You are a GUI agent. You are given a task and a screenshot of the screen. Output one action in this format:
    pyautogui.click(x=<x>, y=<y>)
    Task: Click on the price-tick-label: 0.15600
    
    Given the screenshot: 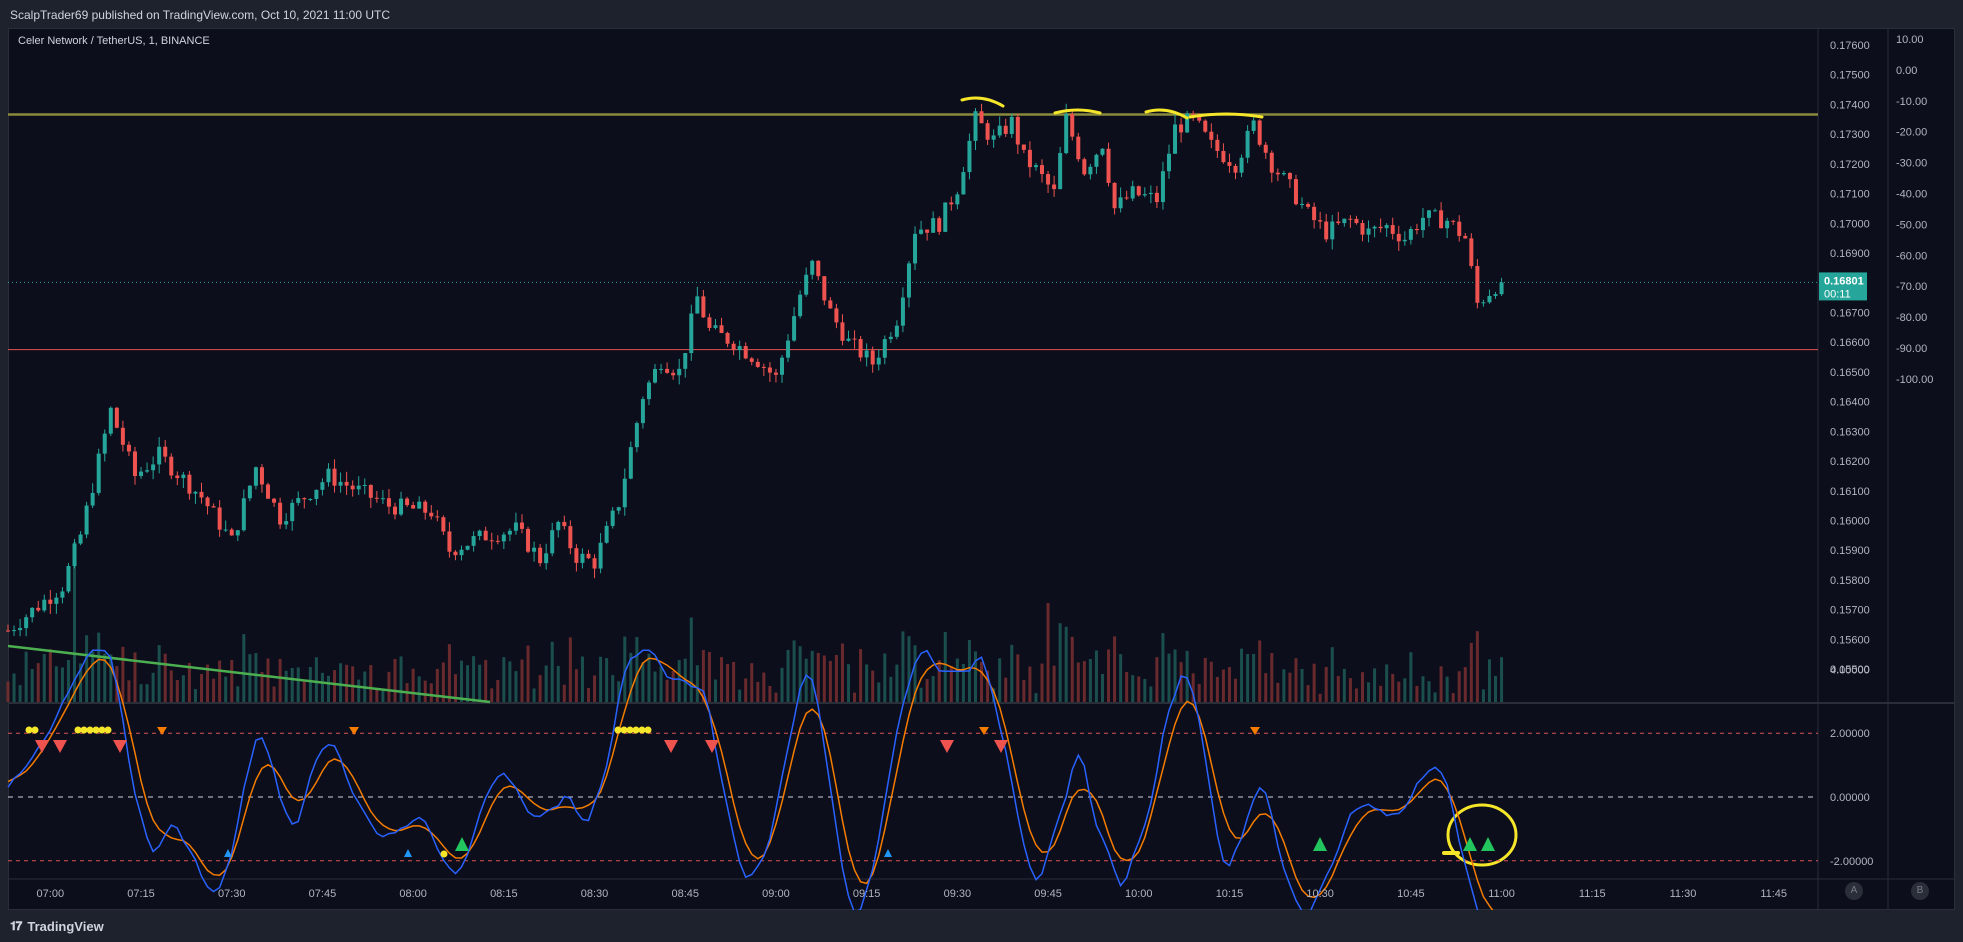 What is the action you would take?
    pyautogui.click(x=1850, y=640)
    